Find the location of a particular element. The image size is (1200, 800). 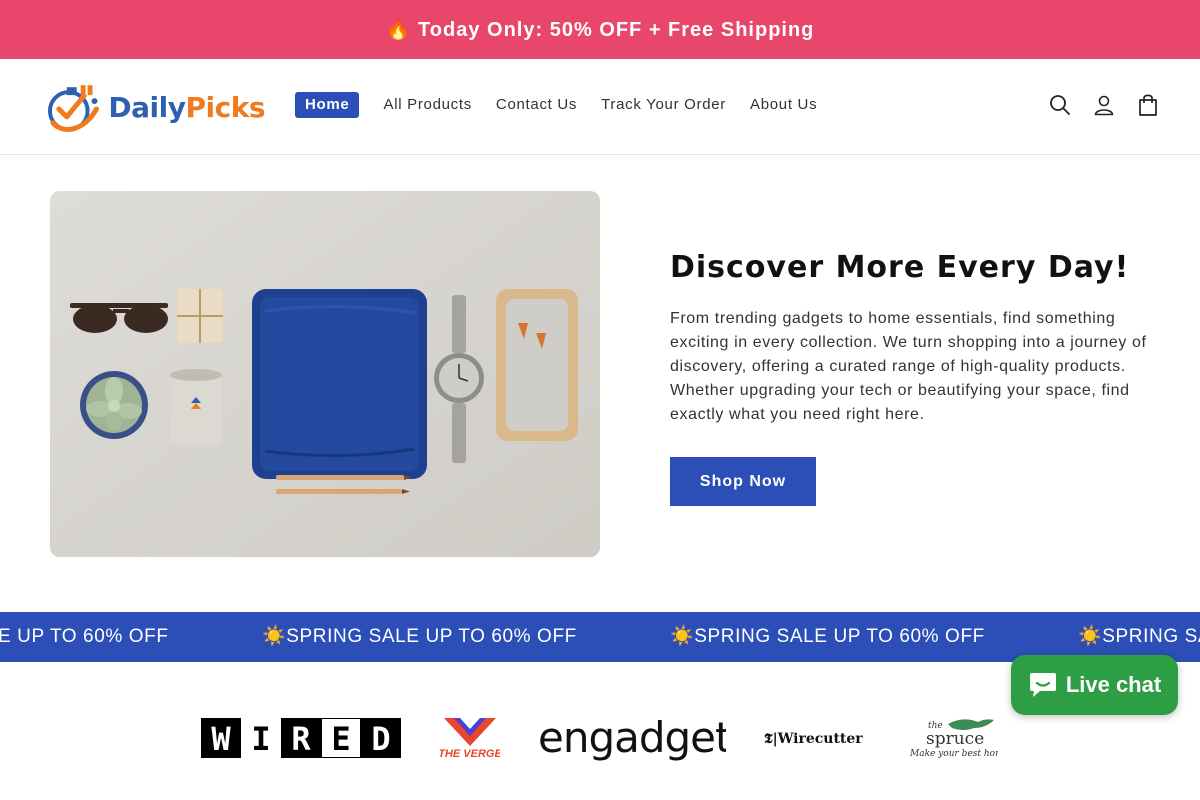

header-icons is located at coordinates (1094, 105).